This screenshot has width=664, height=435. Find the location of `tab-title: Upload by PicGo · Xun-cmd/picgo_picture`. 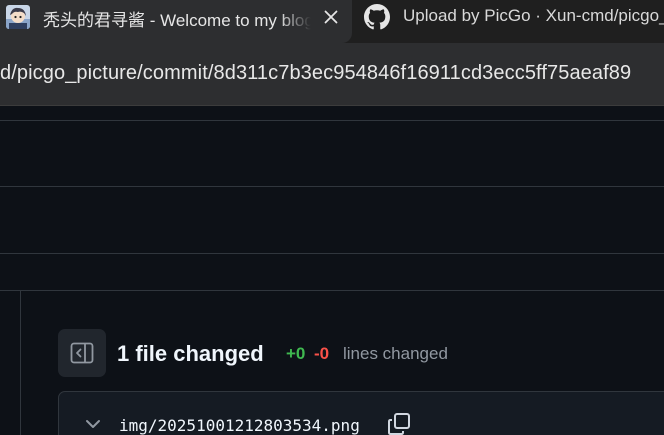

tab-title: Upload by PicGo · Xun-cmd/picgo_picture is located at coordinates (533, 15).